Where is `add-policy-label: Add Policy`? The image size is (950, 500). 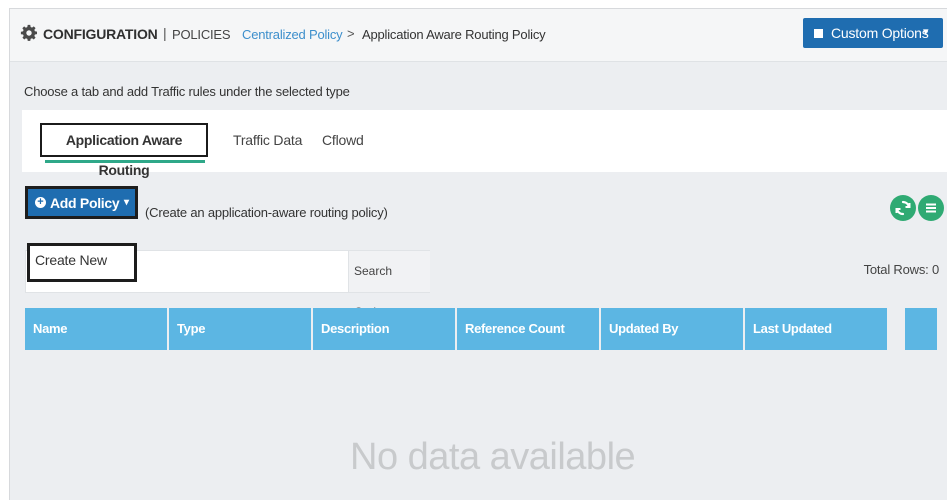 add-policy-label: Add Policy is located at coordinates (85, 203).